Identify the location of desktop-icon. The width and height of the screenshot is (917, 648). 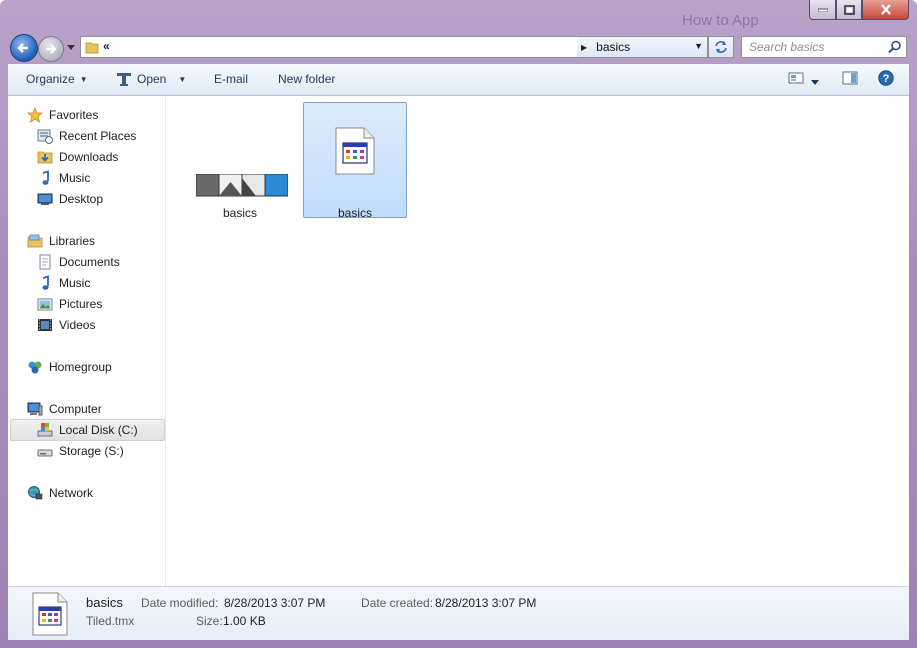
(45, 199).